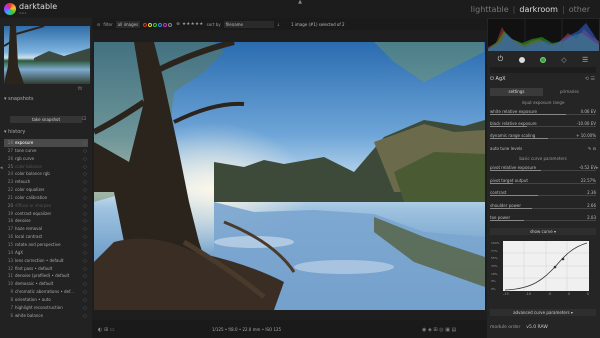 The image size is (600, 338). I want to click on view-other: other, so click(579, 9).